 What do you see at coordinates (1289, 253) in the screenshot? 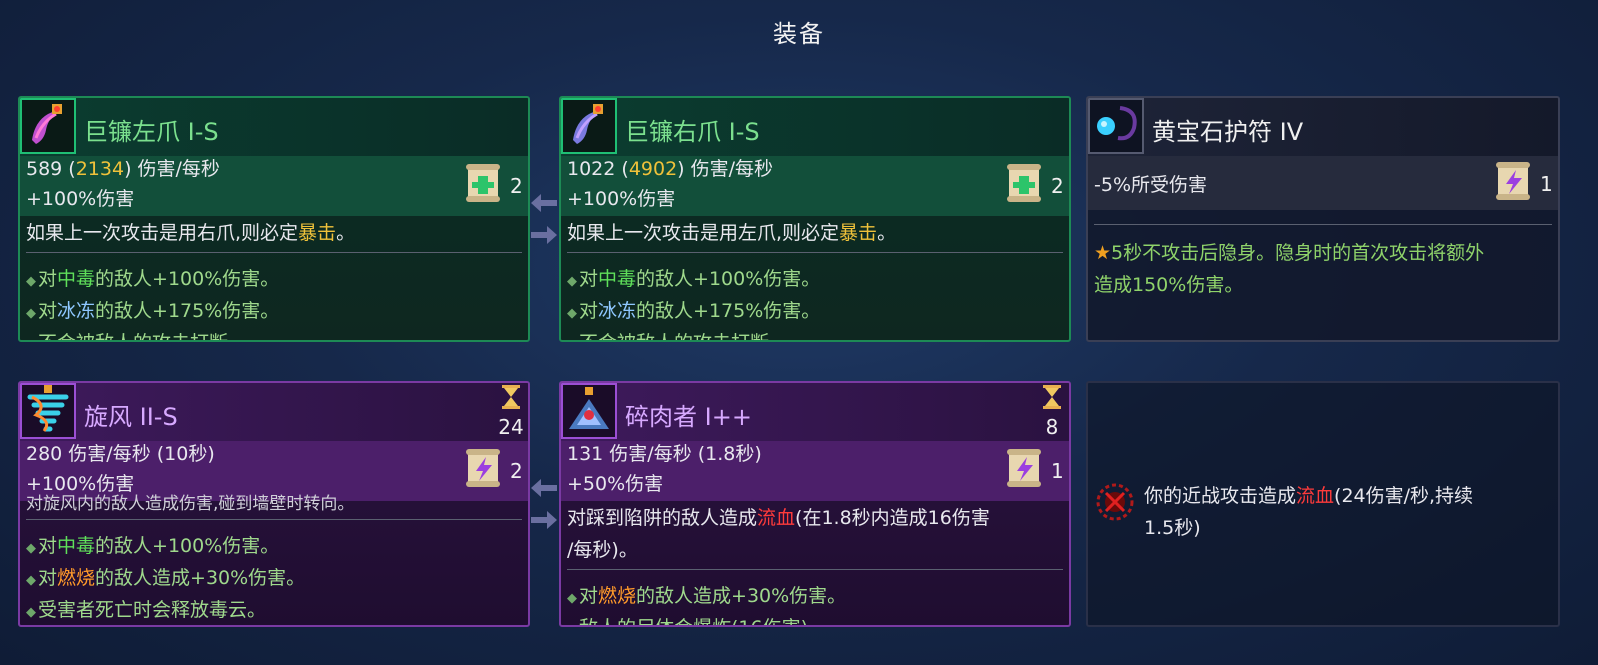
I see `passive-line: ★5秒不攻击后隐身。隐身时的首次攻击将额外` at bounding box center [1289, 253].